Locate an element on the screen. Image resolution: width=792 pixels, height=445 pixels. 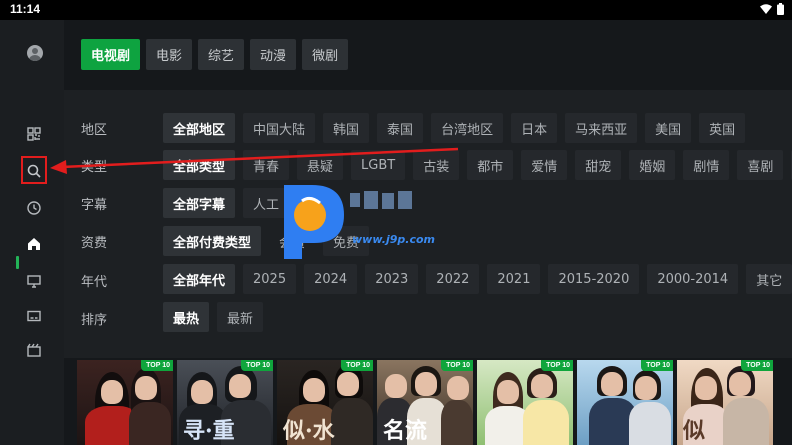
grid-icon is located at coordinates (34, 134).